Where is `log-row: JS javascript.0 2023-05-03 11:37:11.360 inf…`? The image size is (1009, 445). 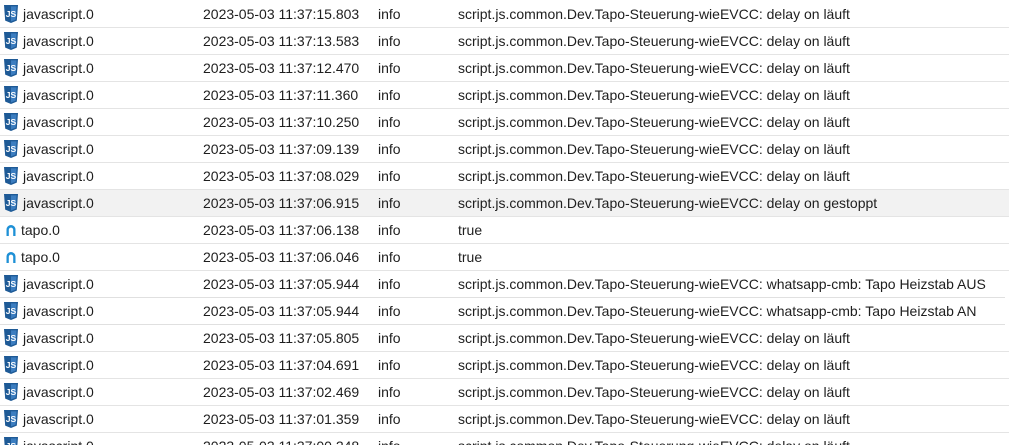 log-row: JS javascript.0 2023-05-03 11:37:11.360 inf… is located at coordinates (504, 95).